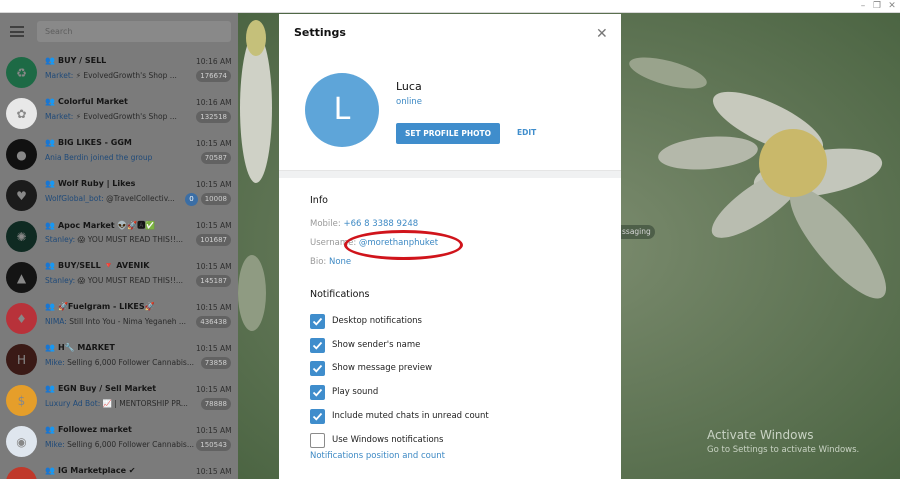 The width and height of the screenshot is (900, 479). I want to click on chat-title: Apoc Market 👽🚀🅰✅, so click(106, 225).